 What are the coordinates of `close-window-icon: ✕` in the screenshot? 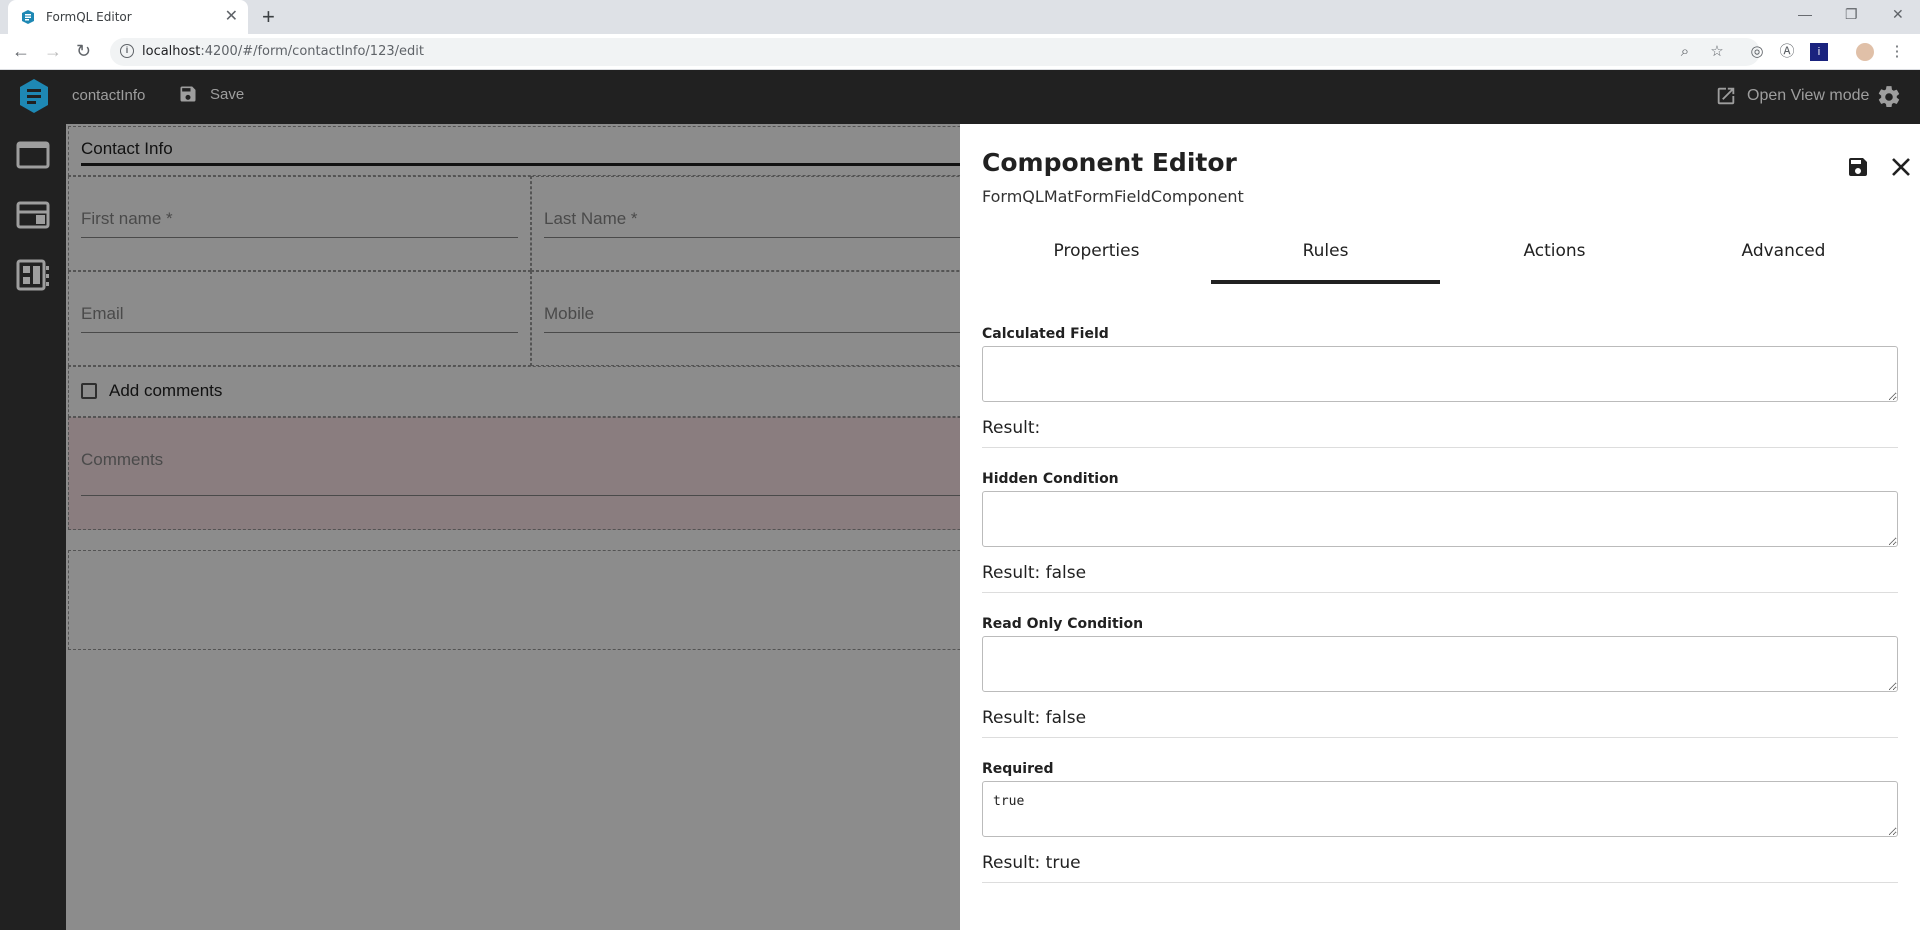 It's located at (1898, 14).